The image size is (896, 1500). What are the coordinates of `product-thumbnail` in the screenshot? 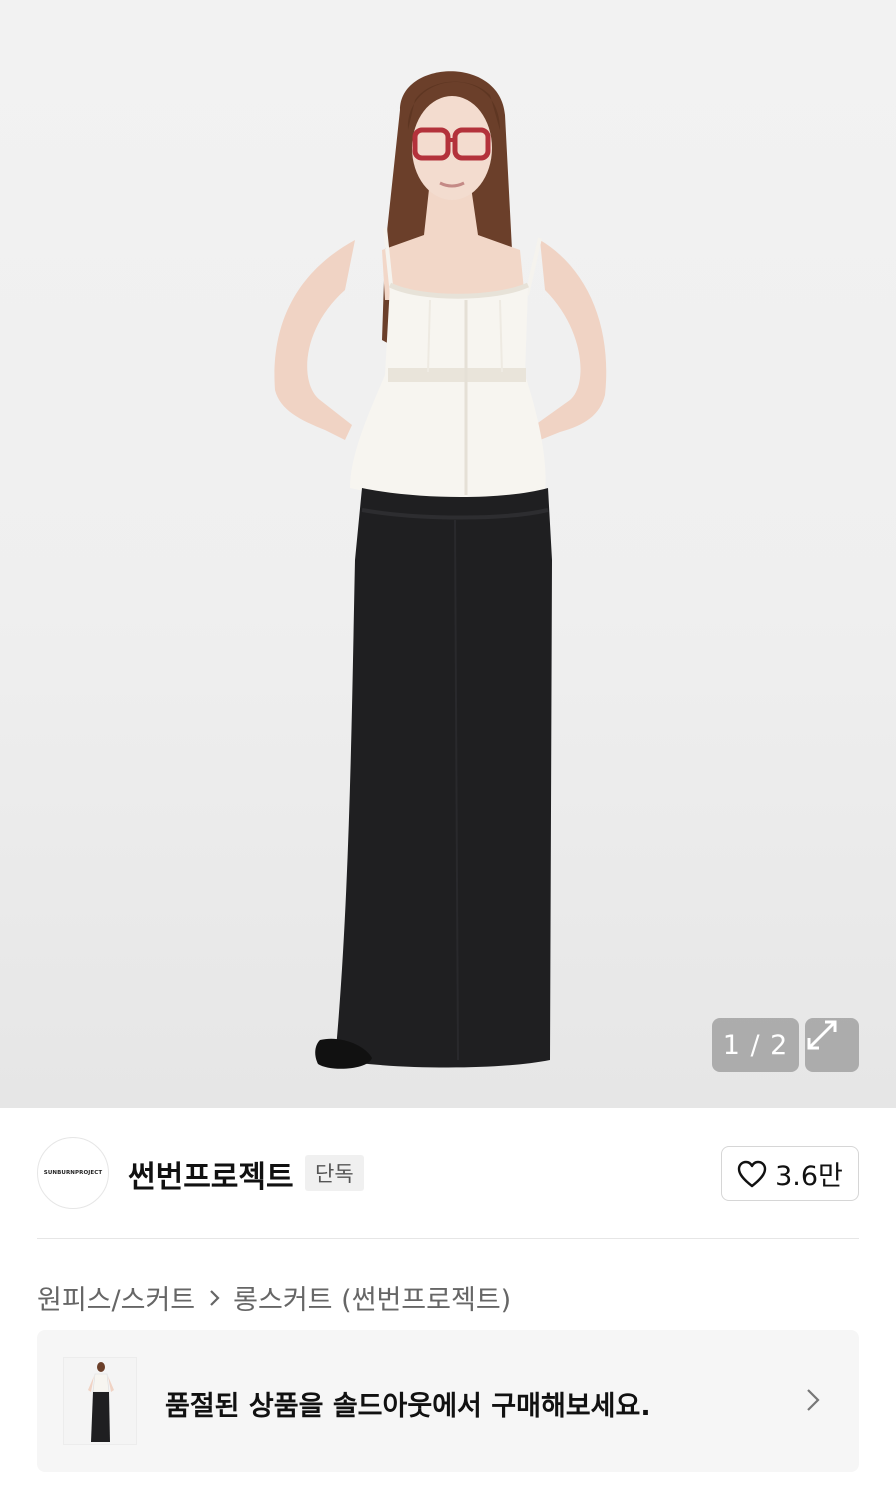 It's located at (100, 1401).